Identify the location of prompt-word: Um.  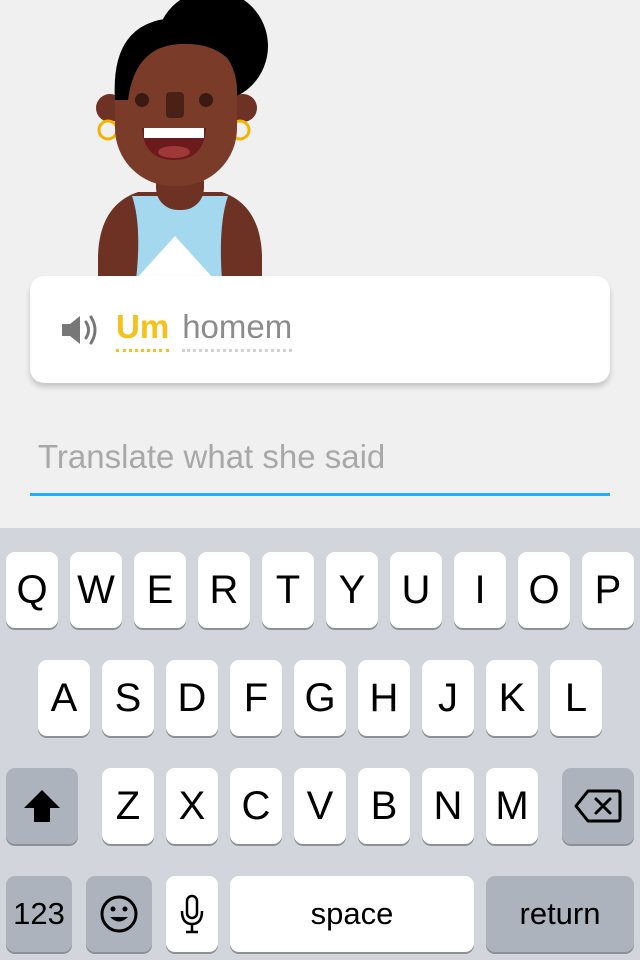
(143, 330).